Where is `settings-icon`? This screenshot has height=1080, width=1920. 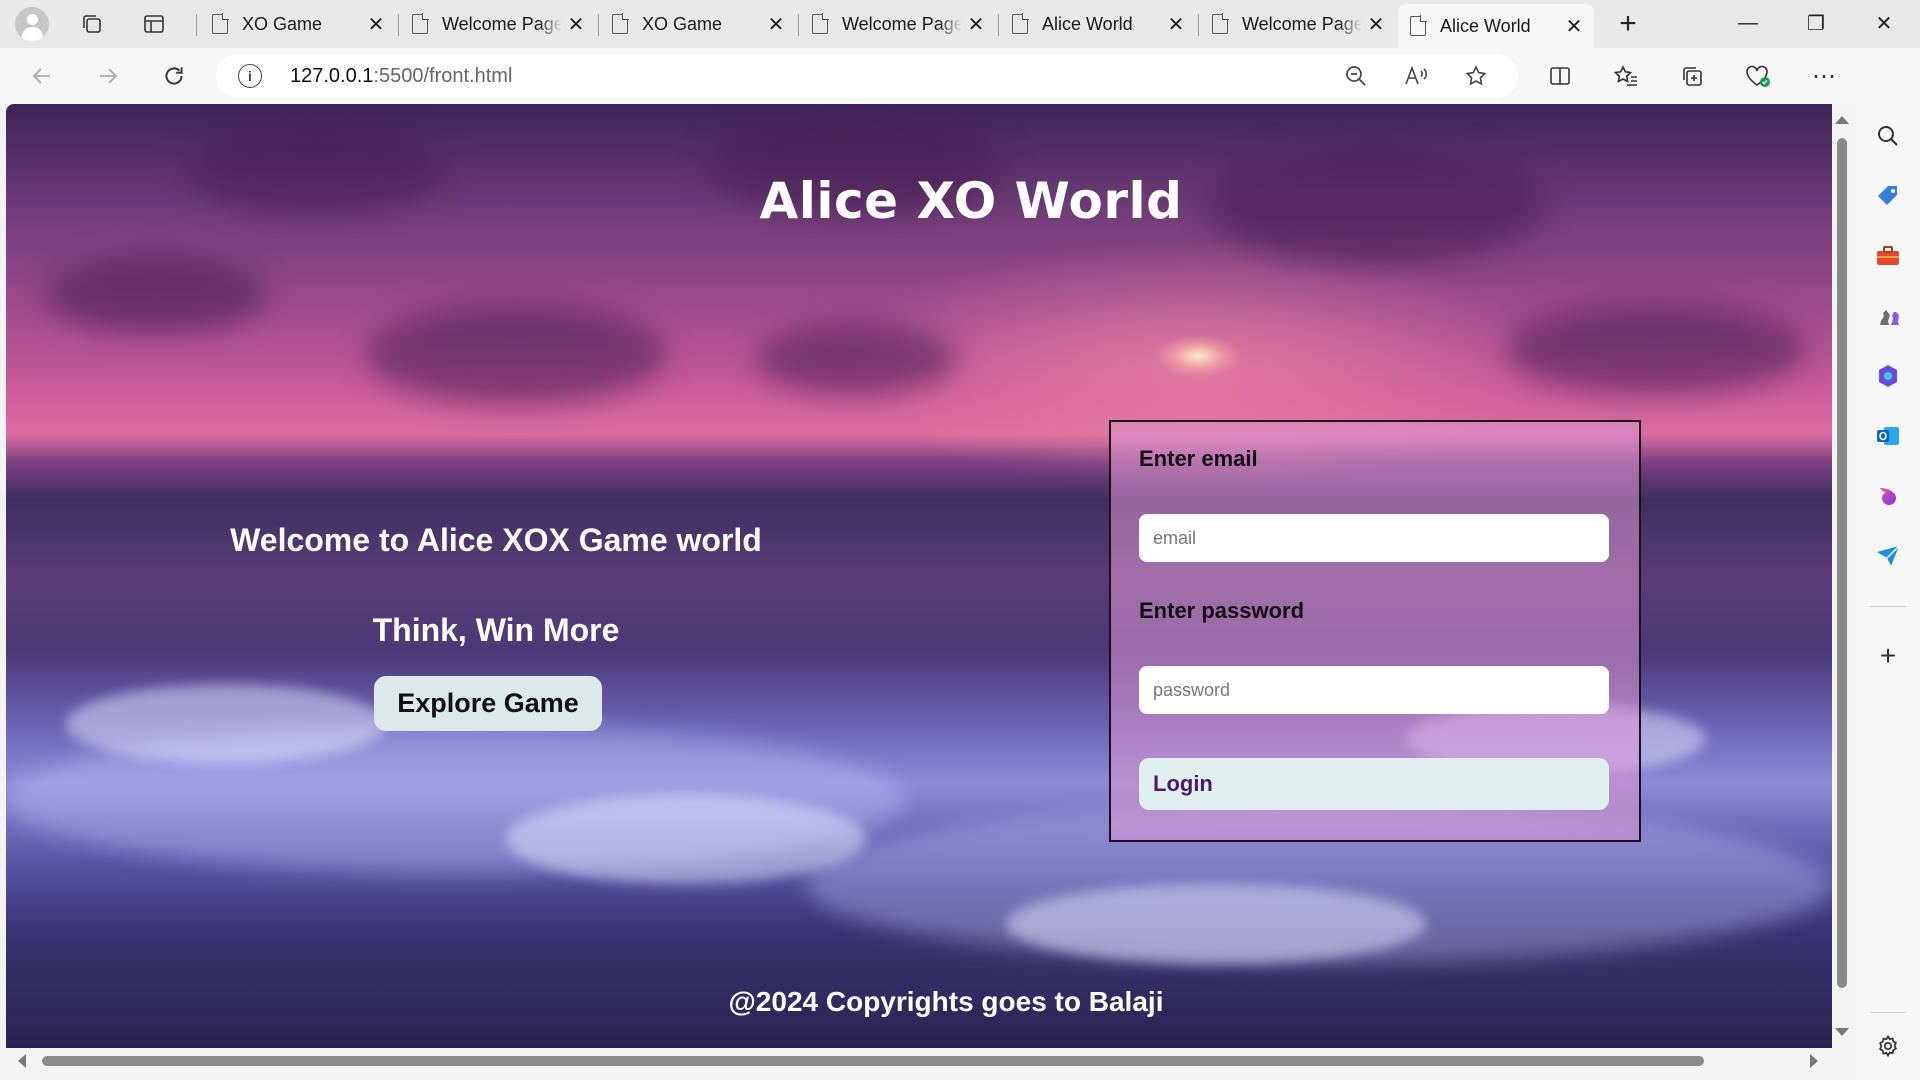 settings-icon is located at coordinates (1888, 1046).